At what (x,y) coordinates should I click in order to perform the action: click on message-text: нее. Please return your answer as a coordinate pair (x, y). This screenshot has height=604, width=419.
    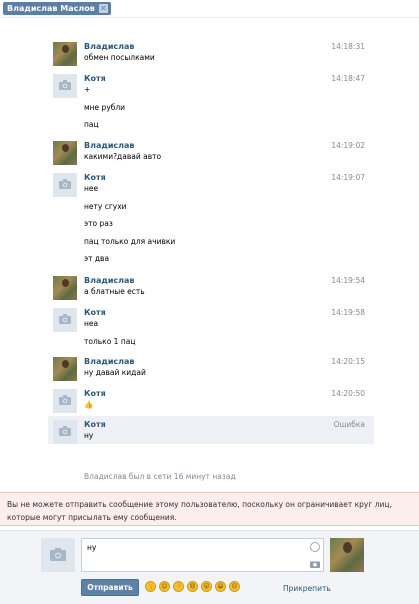
    Looking at the image, I should click on (91, 188).